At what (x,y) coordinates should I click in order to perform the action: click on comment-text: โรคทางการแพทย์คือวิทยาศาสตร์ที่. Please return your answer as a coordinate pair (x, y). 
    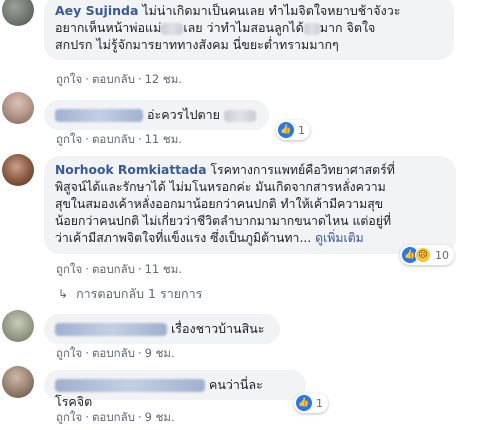
    Looking at the image, I should click on (302, 170).